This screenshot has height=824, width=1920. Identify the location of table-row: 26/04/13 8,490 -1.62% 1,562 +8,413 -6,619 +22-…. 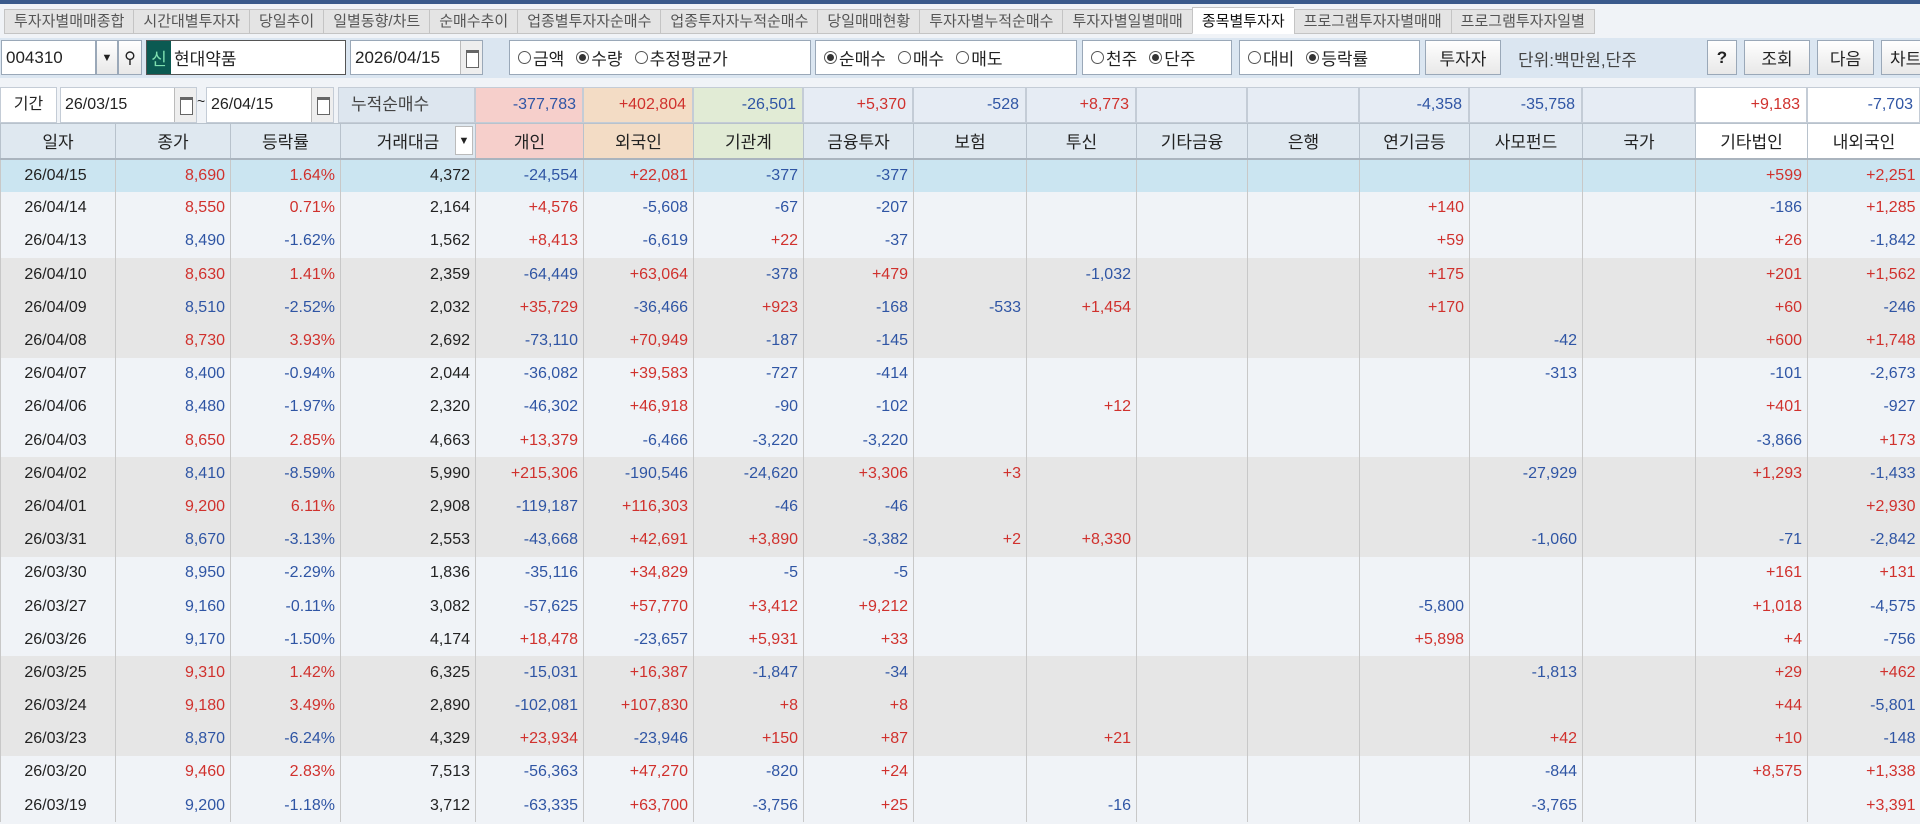
(960, 241).